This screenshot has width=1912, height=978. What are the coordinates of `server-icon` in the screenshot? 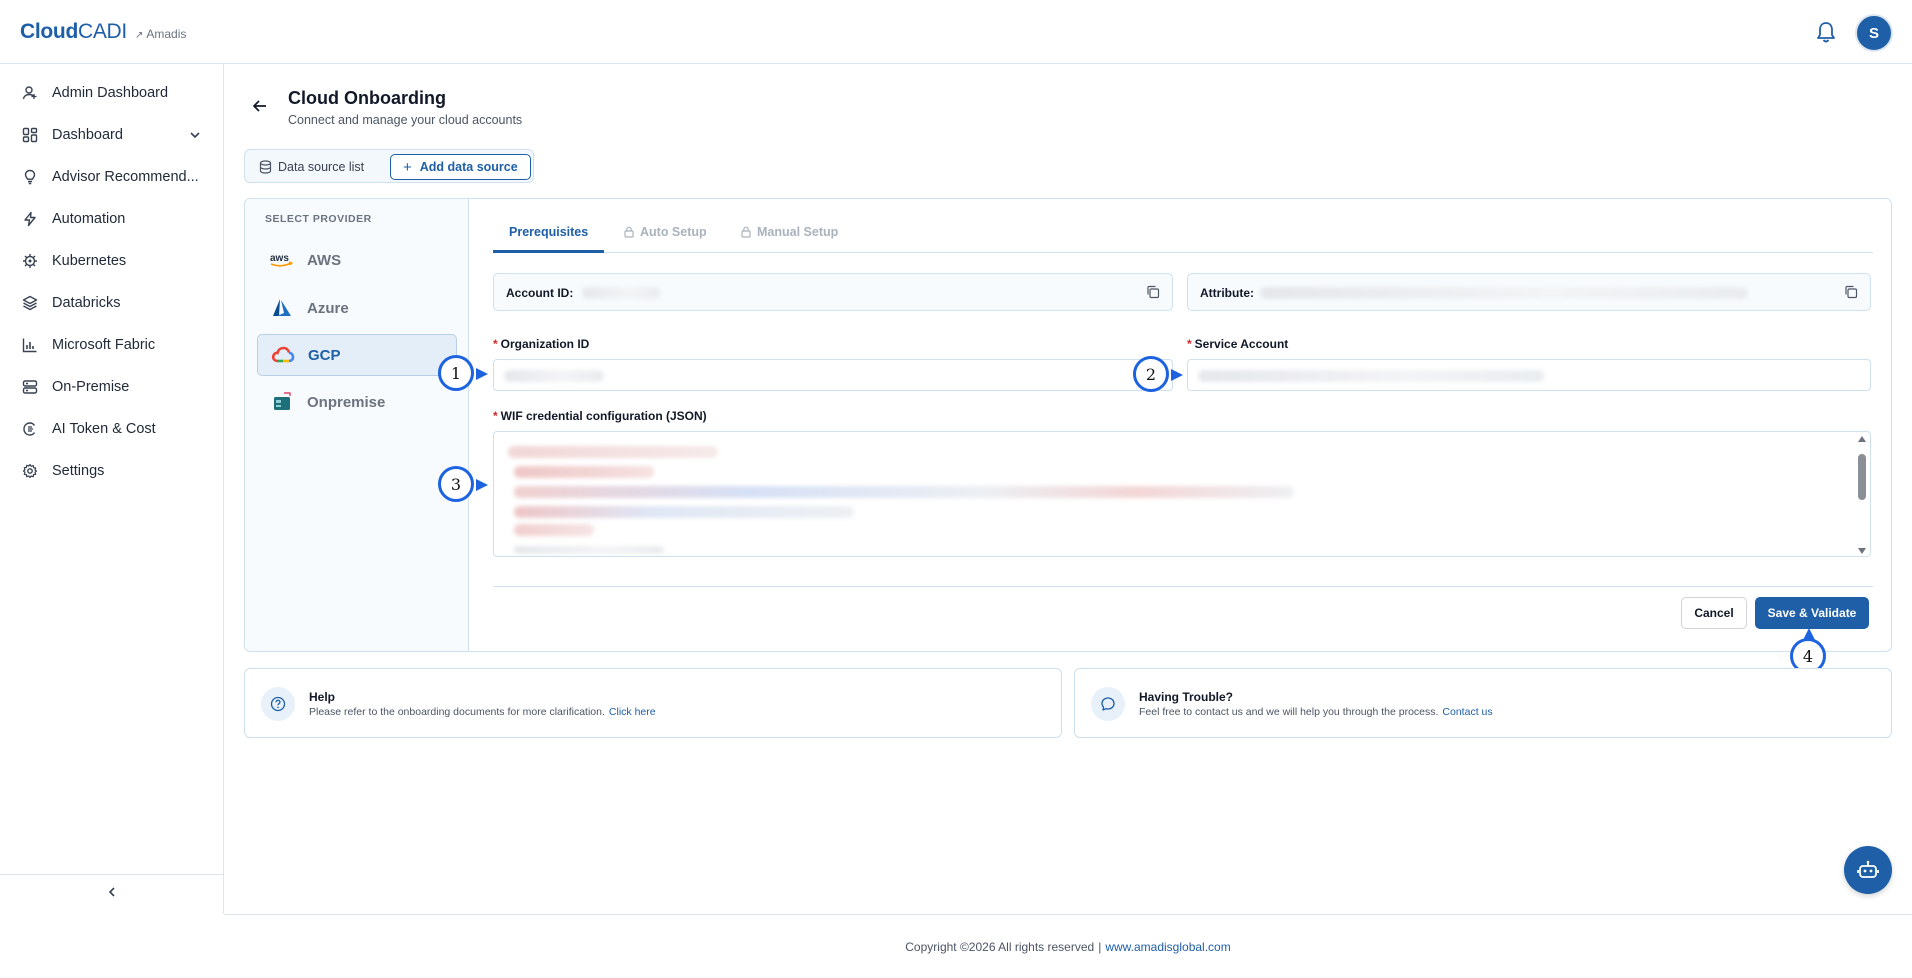 It's located at (30, 387).